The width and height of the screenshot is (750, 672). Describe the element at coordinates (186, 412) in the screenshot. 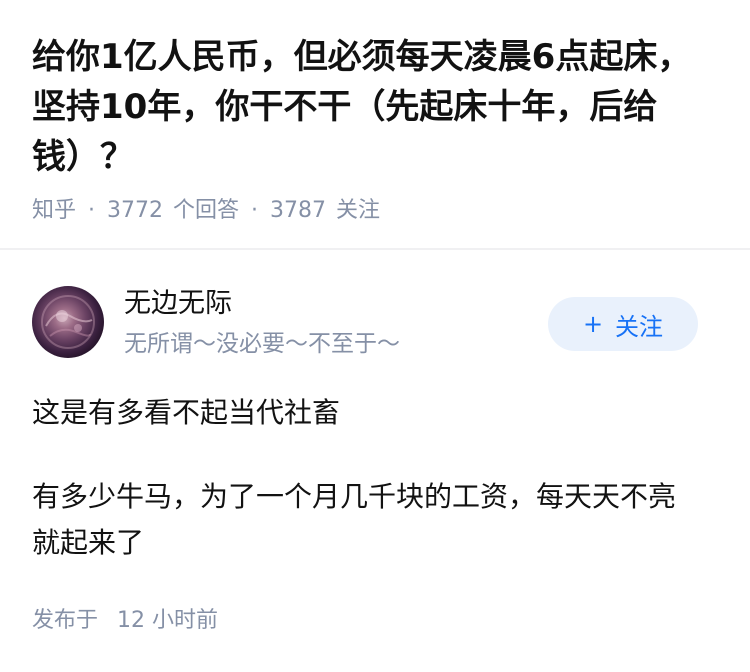

I see `answer-paragraph: 这是有多看不起当代社畜` at that location.